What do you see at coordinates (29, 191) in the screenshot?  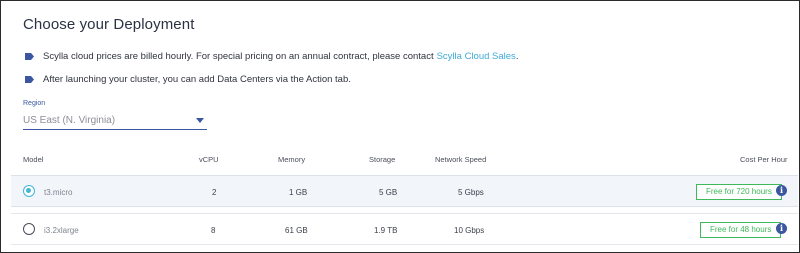 I see `radio-selected` at bounding box center [29, 191].